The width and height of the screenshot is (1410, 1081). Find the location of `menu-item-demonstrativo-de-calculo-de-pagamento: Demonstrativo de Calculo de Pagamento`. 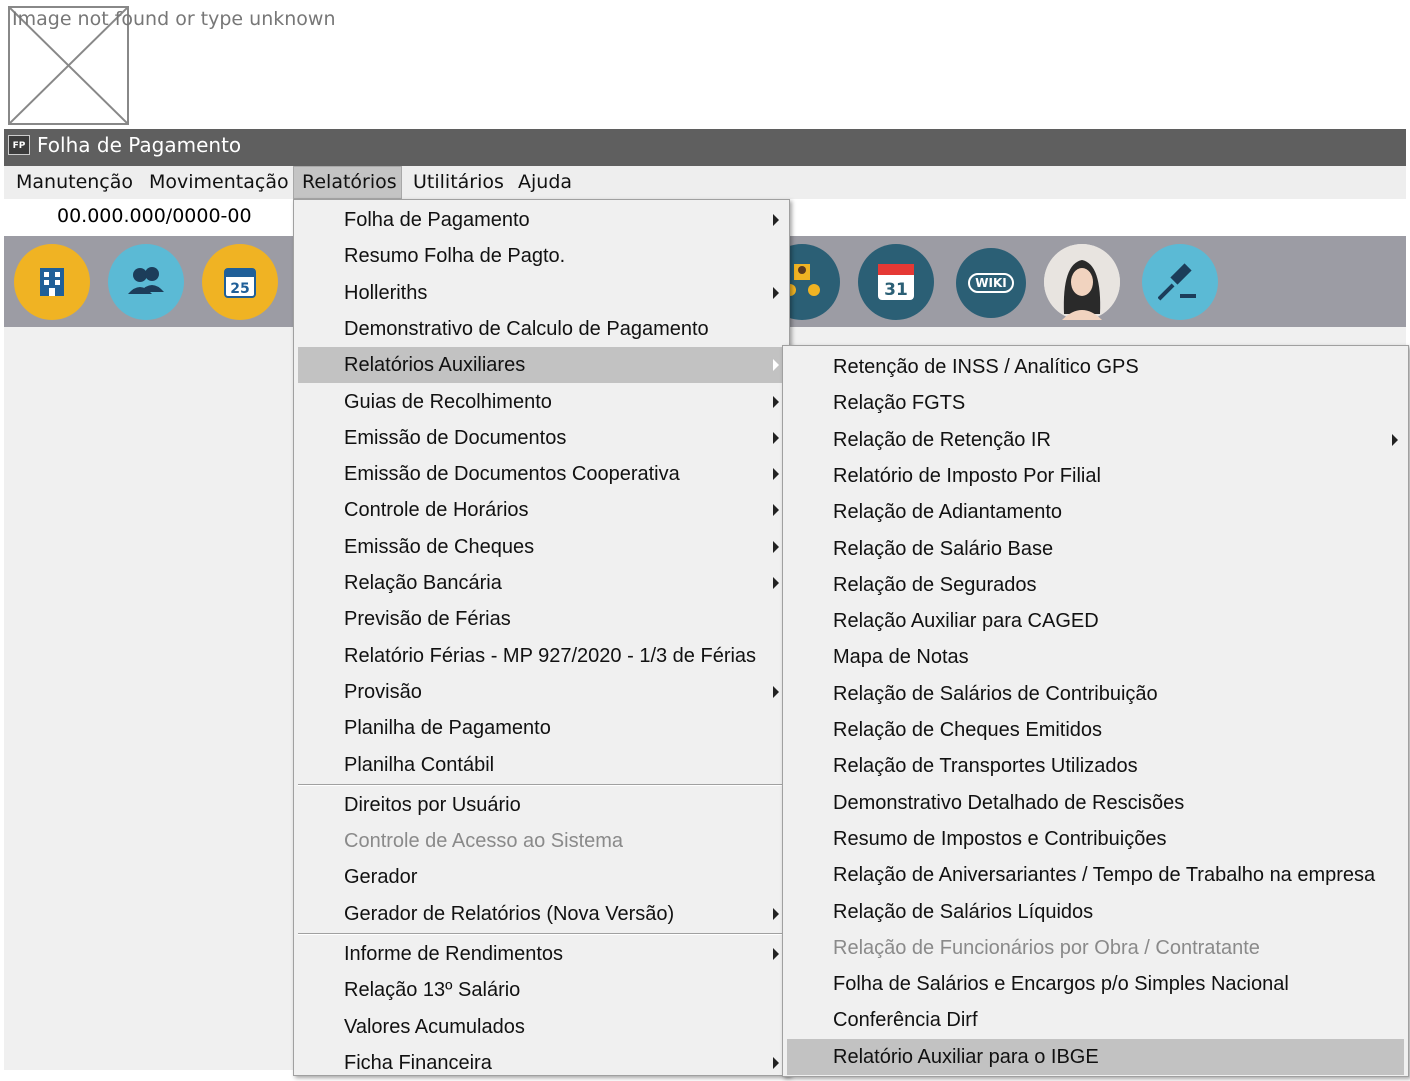

menu-item-demonstrativo-de-calculo-de-pagamento: Demonstrativo de Calculo de Pagamento is located at coordinates (541, 329).